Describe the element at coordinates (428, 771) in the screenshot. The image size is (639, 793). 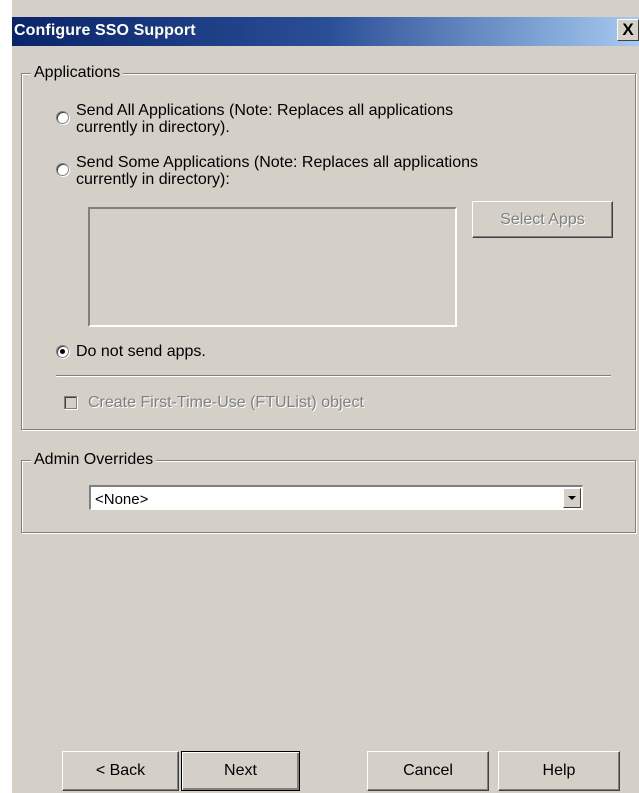
I see `cancel-button: Cancel` at that location.